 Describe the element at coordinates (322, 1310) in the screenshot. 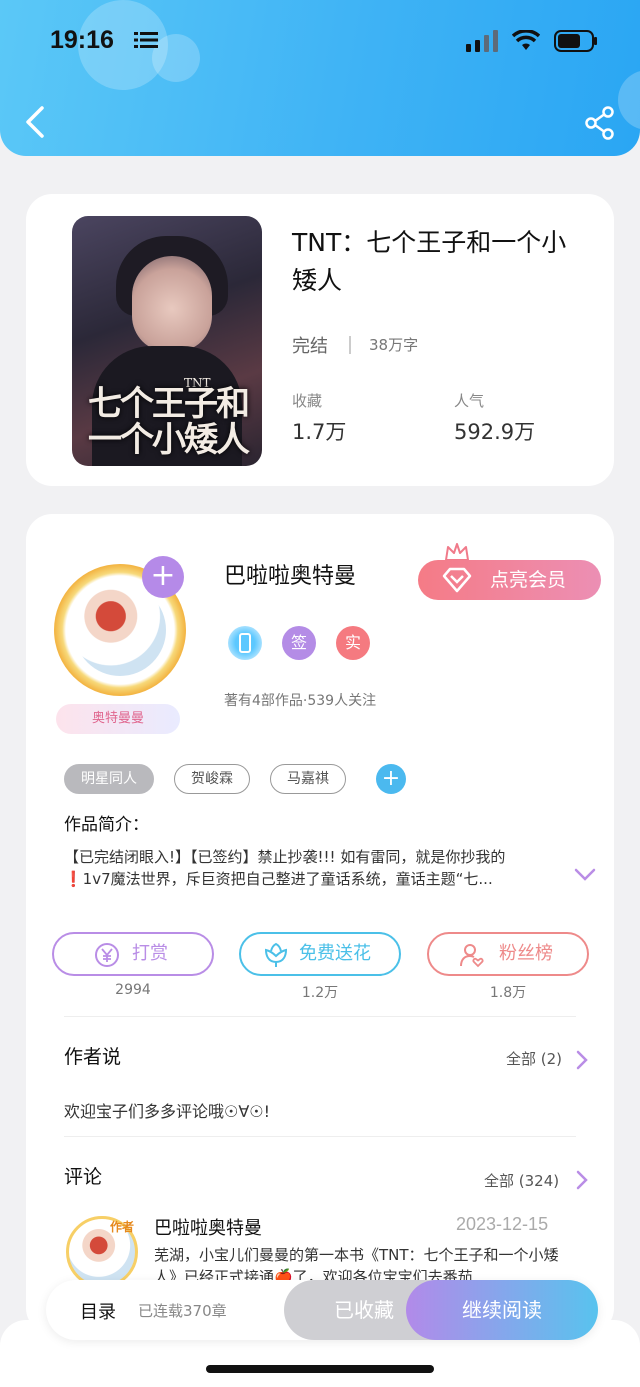

I see `bottom-action-bar: 目录 已连载370章 已收藏 继续阅读` at that location.